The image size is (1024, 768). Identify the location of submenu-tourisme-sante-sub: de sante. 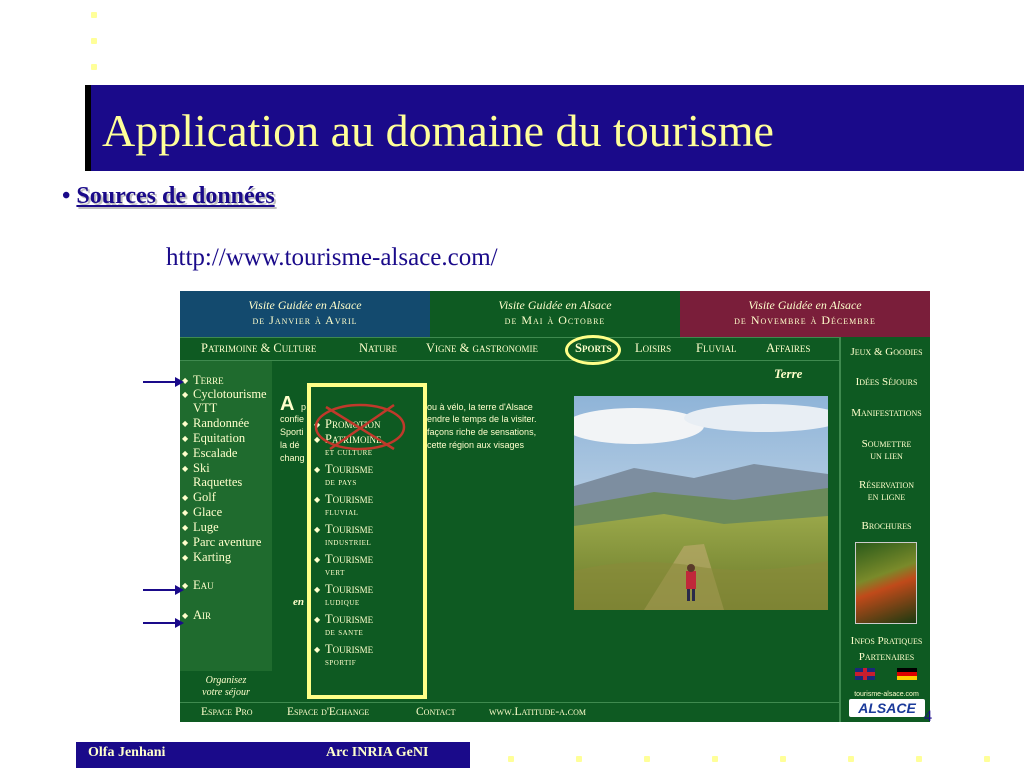
(344, 633).